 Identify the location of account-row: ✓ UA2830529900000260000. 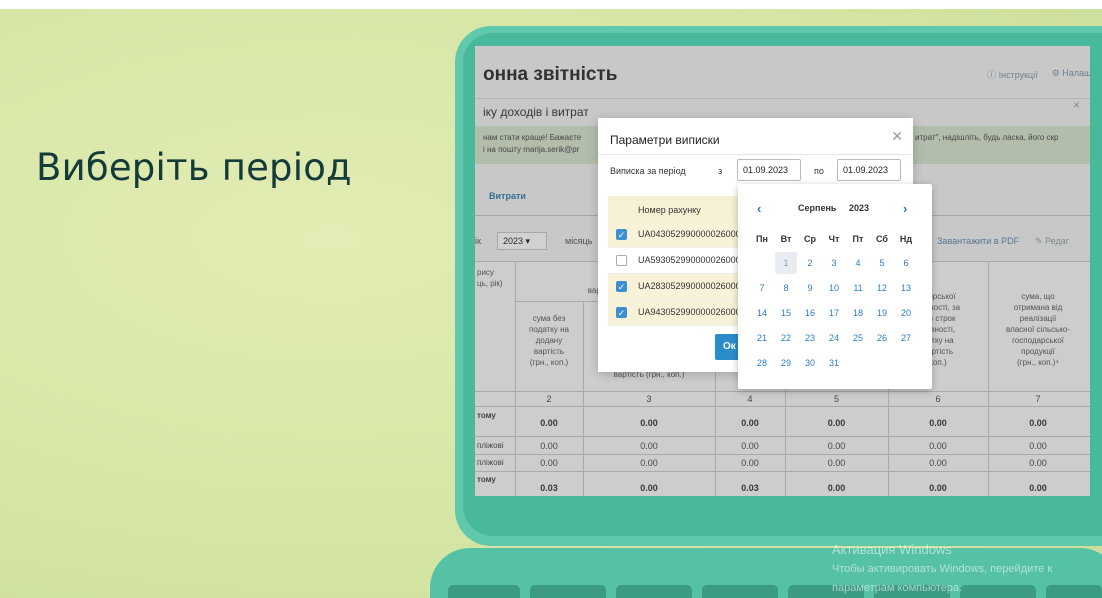
(675, 287).